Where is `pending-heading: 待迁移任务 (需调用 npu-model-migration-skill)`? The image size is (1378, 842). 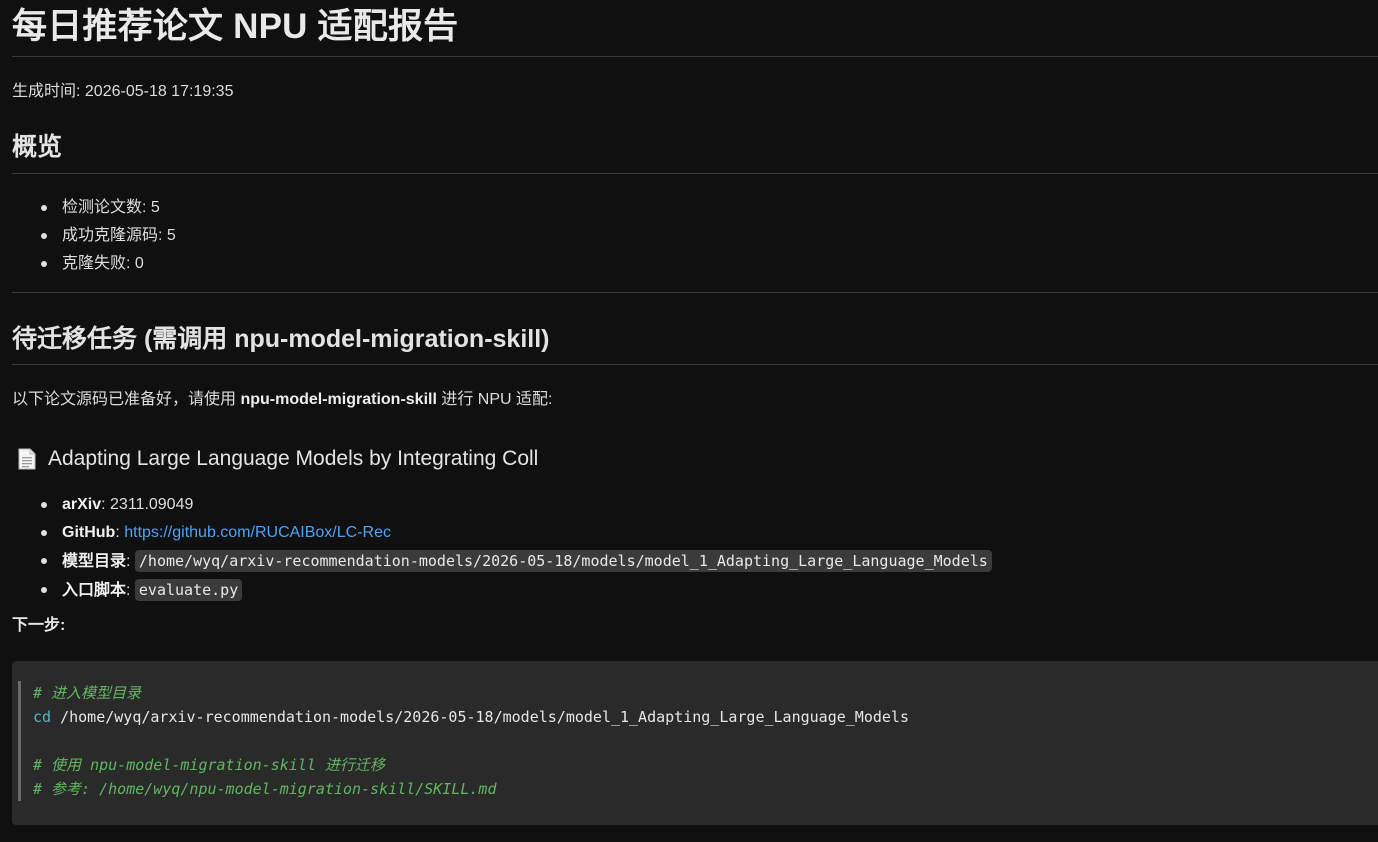 pending-heading: 待迁移任务 (需调用 npu-model-migration-skill) is located at coordinates (281, 339).